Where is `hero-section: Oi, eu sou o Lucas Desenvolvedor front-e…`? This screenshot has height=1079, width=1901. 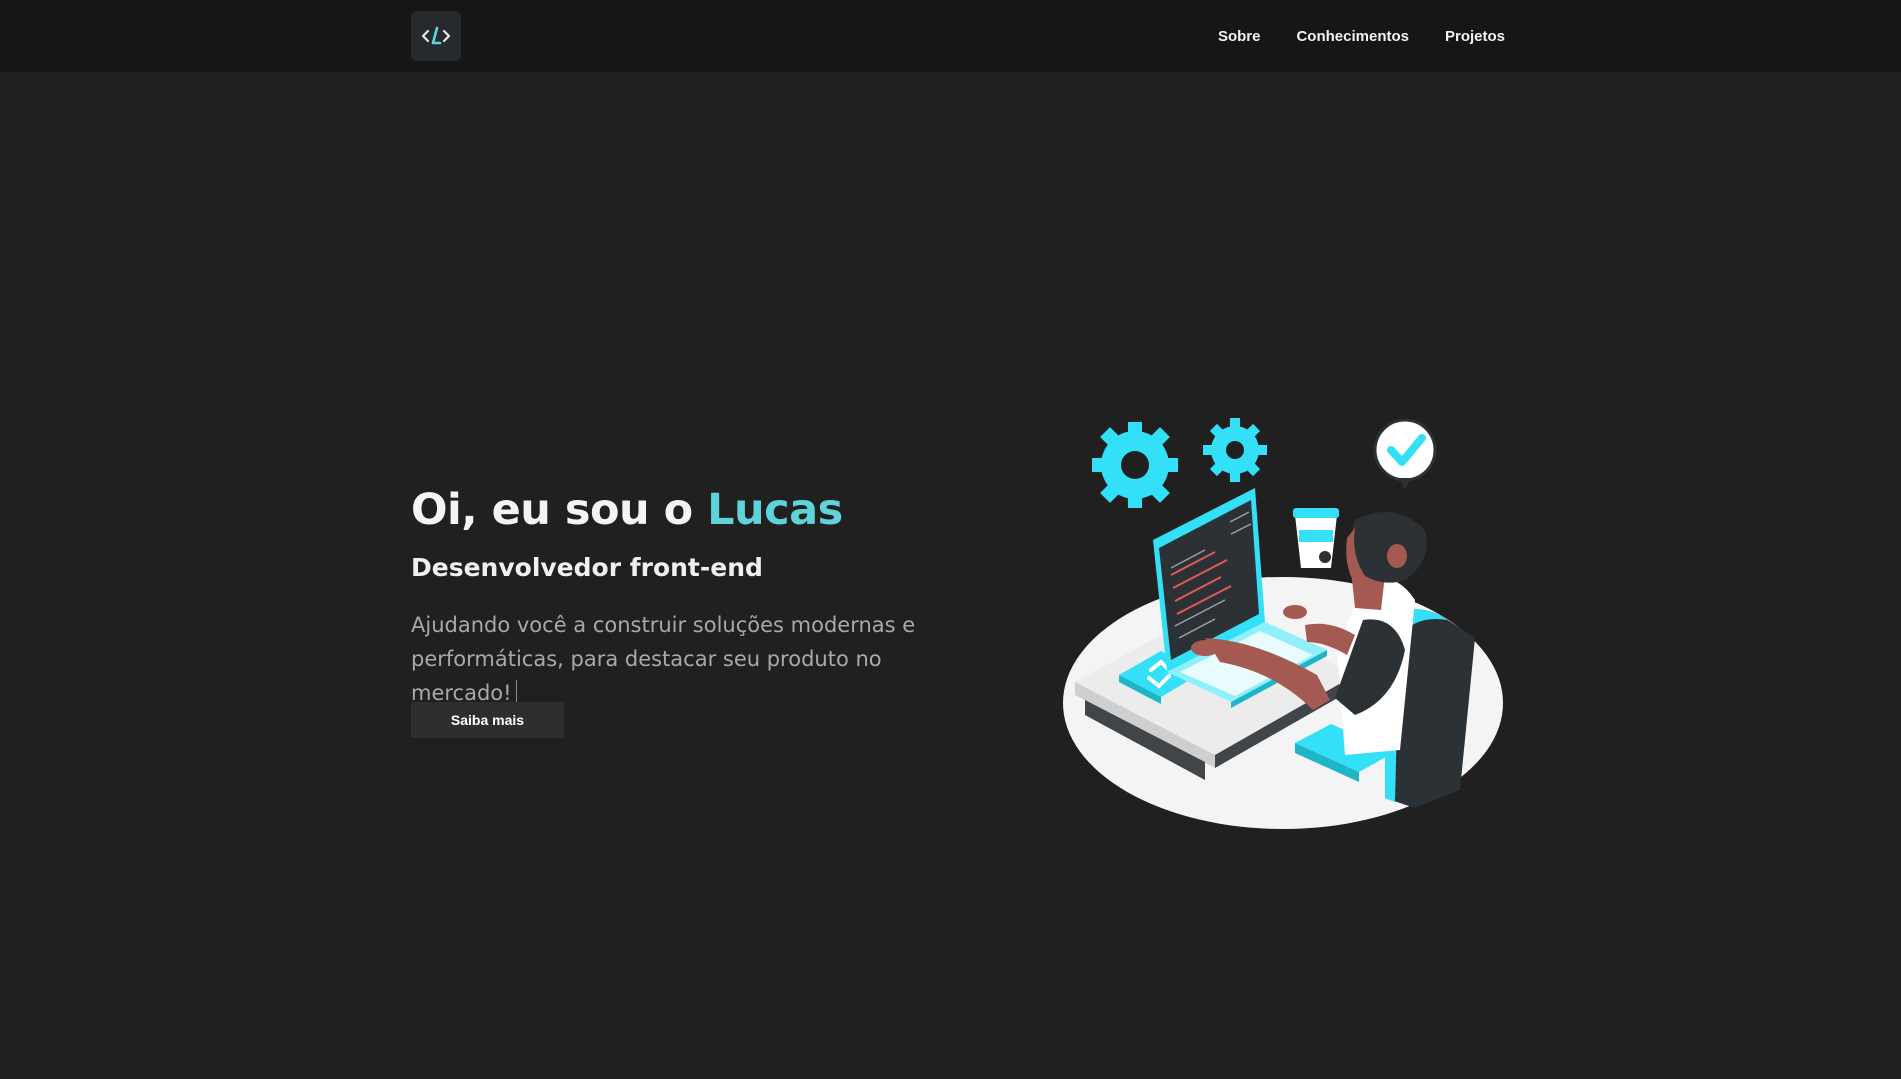
hero-section: Oi, eu sou o Lucas Desenvolvedor front-e… is located at coordinates (691, 595).